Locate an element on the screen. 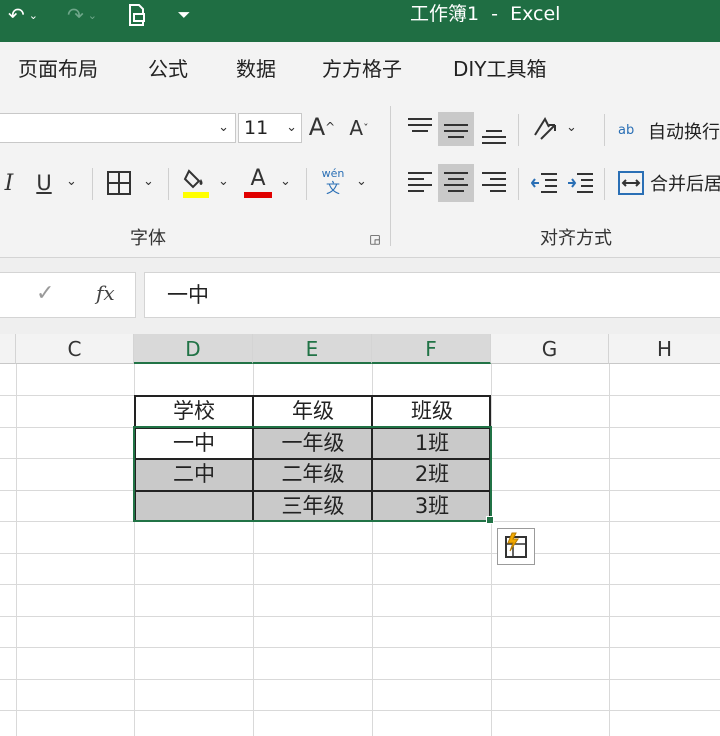  font-name-box: ⌄ is located at coordinates (118, 128).